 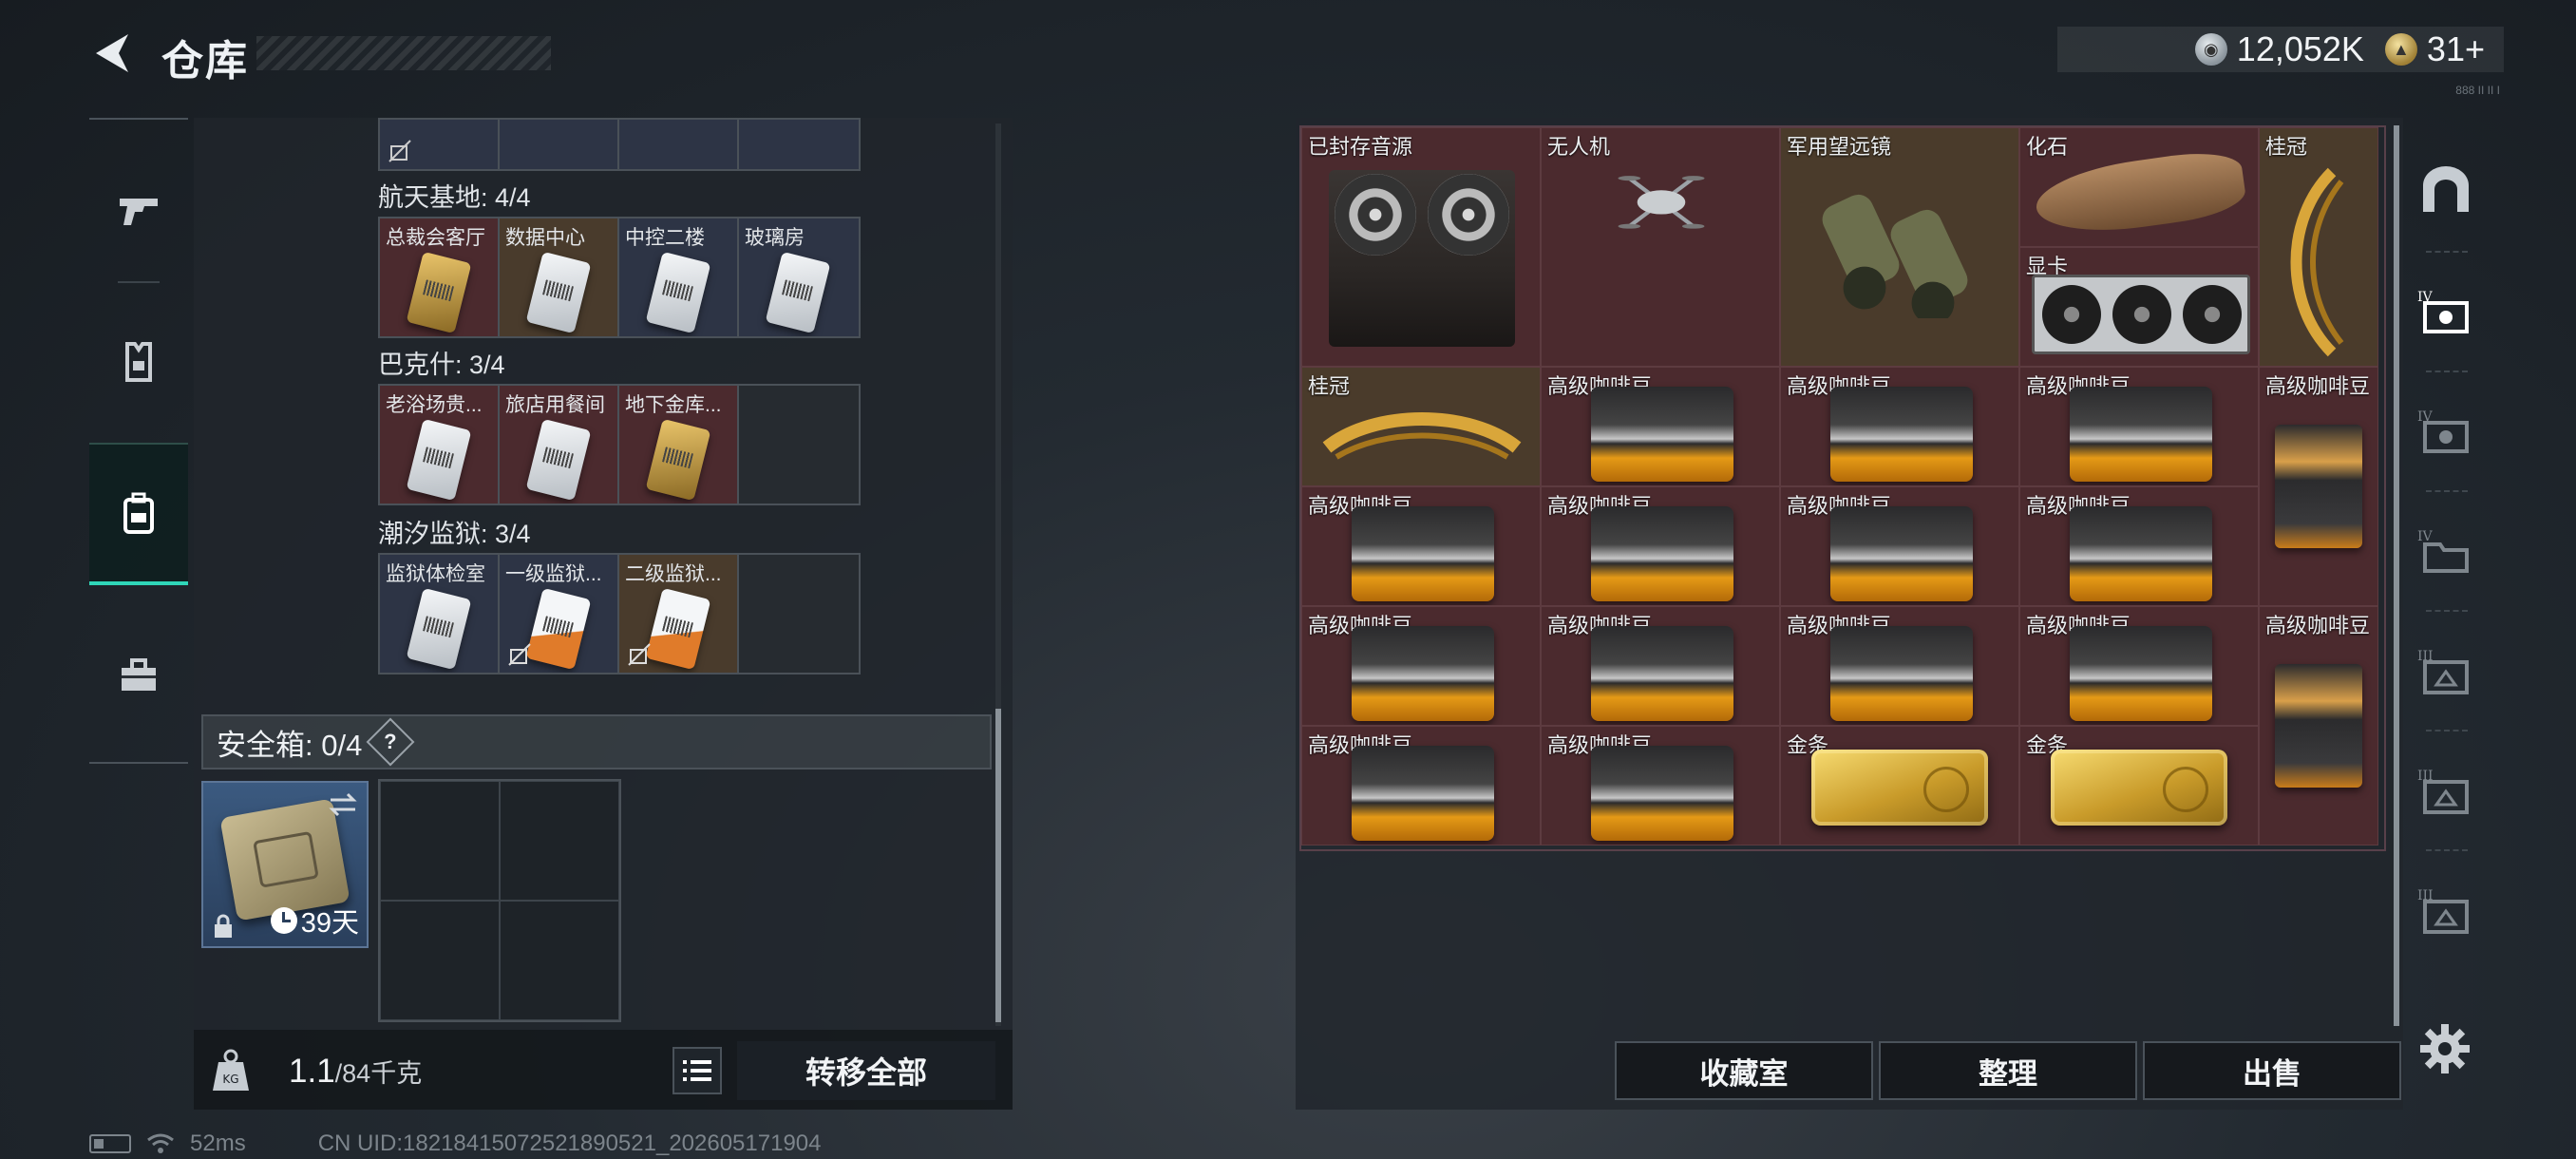 I want to click on keycard-slot: 数据中心, so click(x=559, y=277).